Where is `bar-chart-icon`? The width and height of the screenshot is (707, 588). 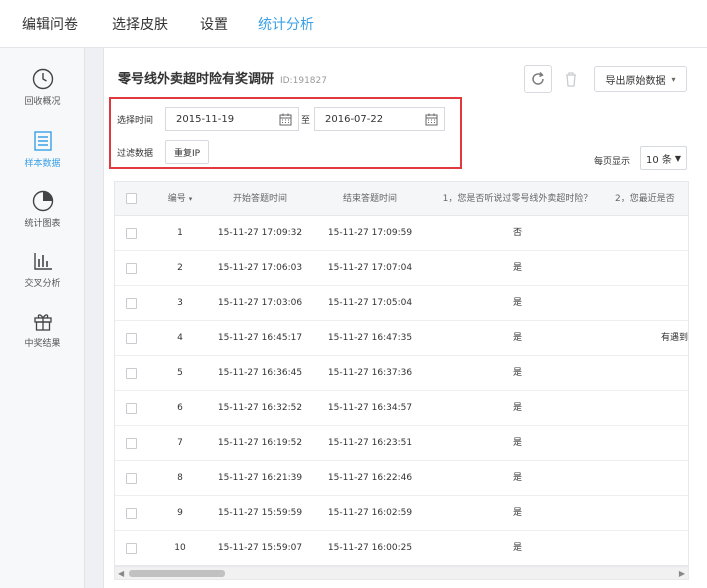 bar-chart-icon is located at coordinates (42, 261).